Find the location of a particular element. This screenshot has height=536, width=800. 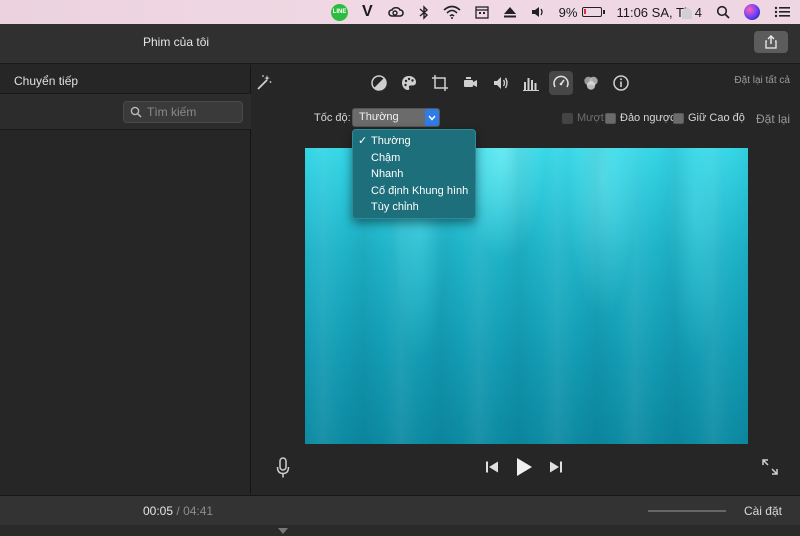

crop-icon is located at coordinates (440, 83).